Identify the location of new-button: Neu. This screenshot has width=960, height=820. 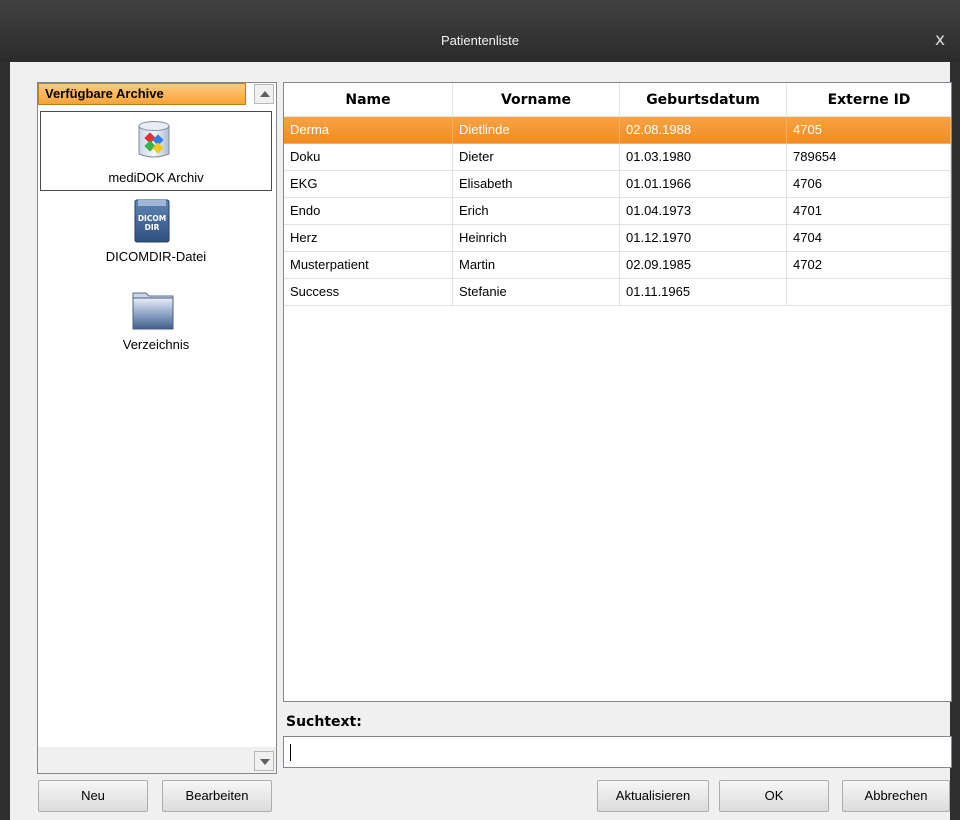
(93, 796).